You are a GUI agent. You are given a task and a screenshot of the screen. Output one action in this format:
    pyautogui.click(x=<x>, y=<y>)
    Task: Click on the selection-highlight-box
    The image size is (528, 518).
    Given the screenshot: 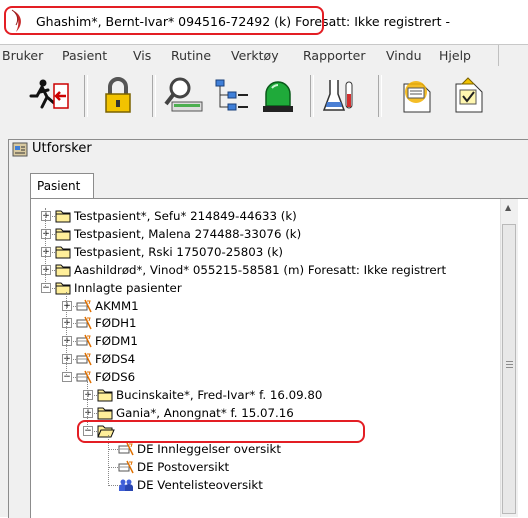 What is the action you would take?
    pyautogui.click(x=221, y=431)
    